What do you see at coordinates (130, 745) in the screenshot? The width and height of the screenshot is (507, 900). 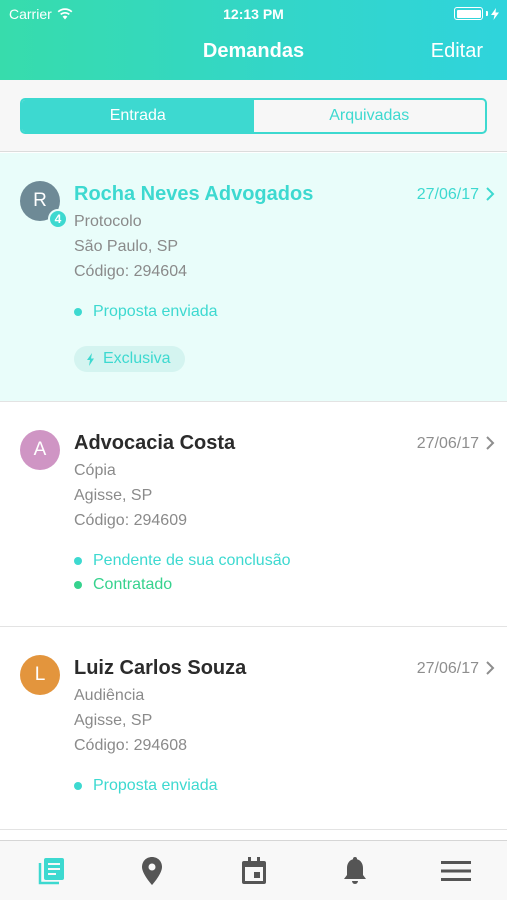 I see `demand-code: Código: 294608` at bounding box center [130, 745].